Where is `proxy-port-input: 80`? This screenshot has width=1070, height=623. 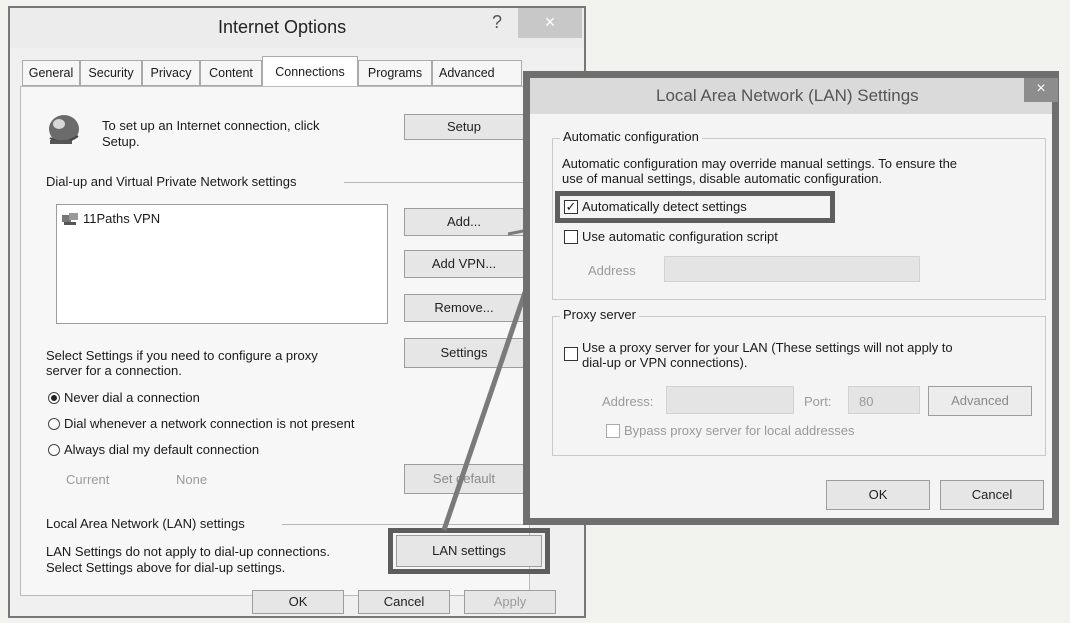
proxy-port-input: 80 is located at coordinates (884, 400).